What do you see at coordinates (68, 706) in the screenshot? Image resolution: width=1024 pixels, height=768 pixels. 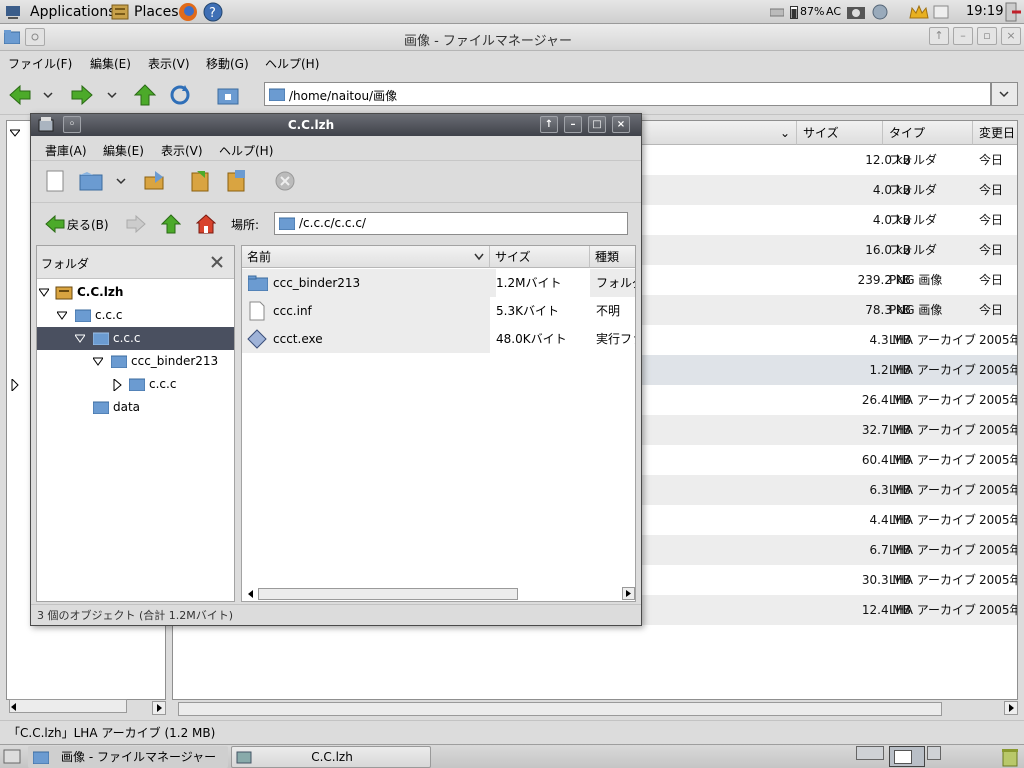 I see `sidebar-hscroll` at bounding box center [68, 706].